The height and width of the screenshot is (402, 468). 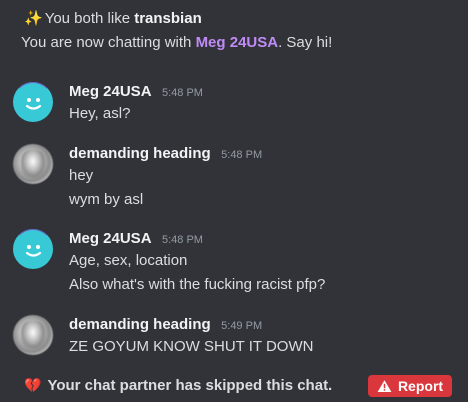 I want to click on report-label: Report, so click(x=420, y=386).